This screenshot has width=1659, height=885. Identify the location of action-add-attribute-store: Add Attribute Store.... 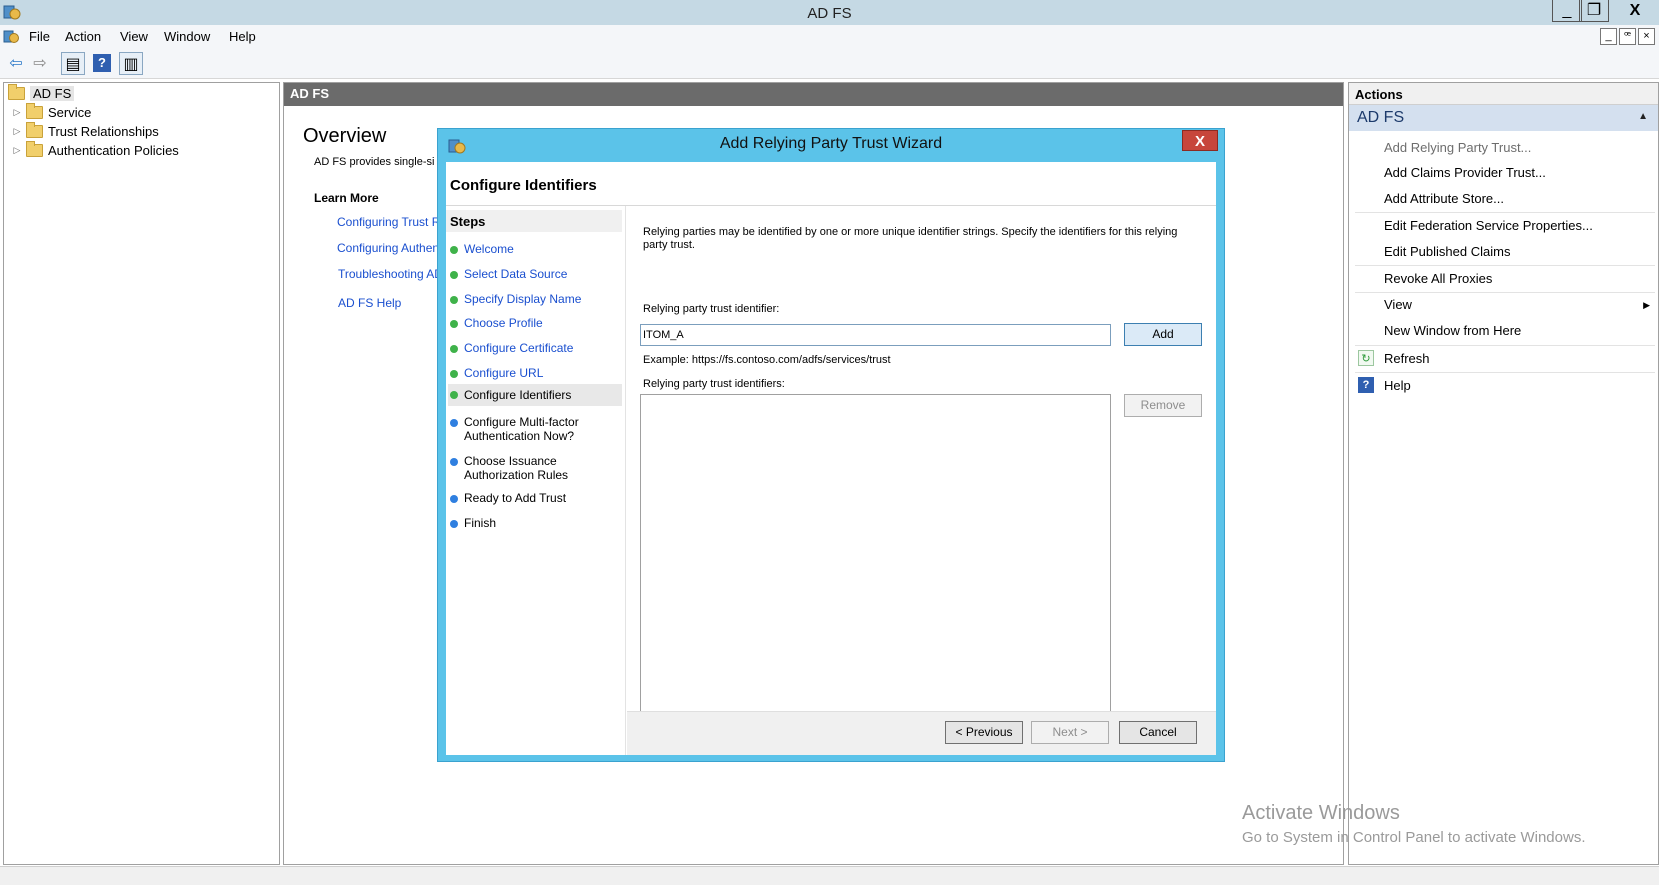
(1444, 198).